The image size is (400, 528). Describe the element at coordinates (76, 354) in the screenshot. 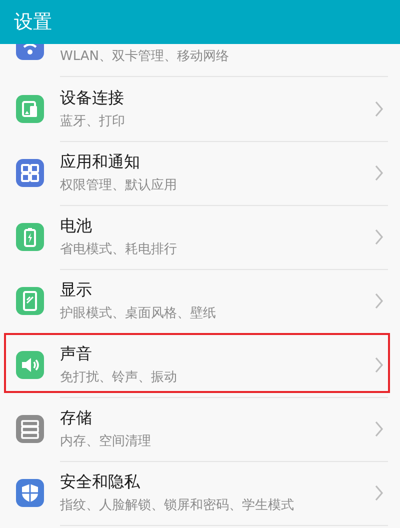

I see `item-title: 声音` at that location.